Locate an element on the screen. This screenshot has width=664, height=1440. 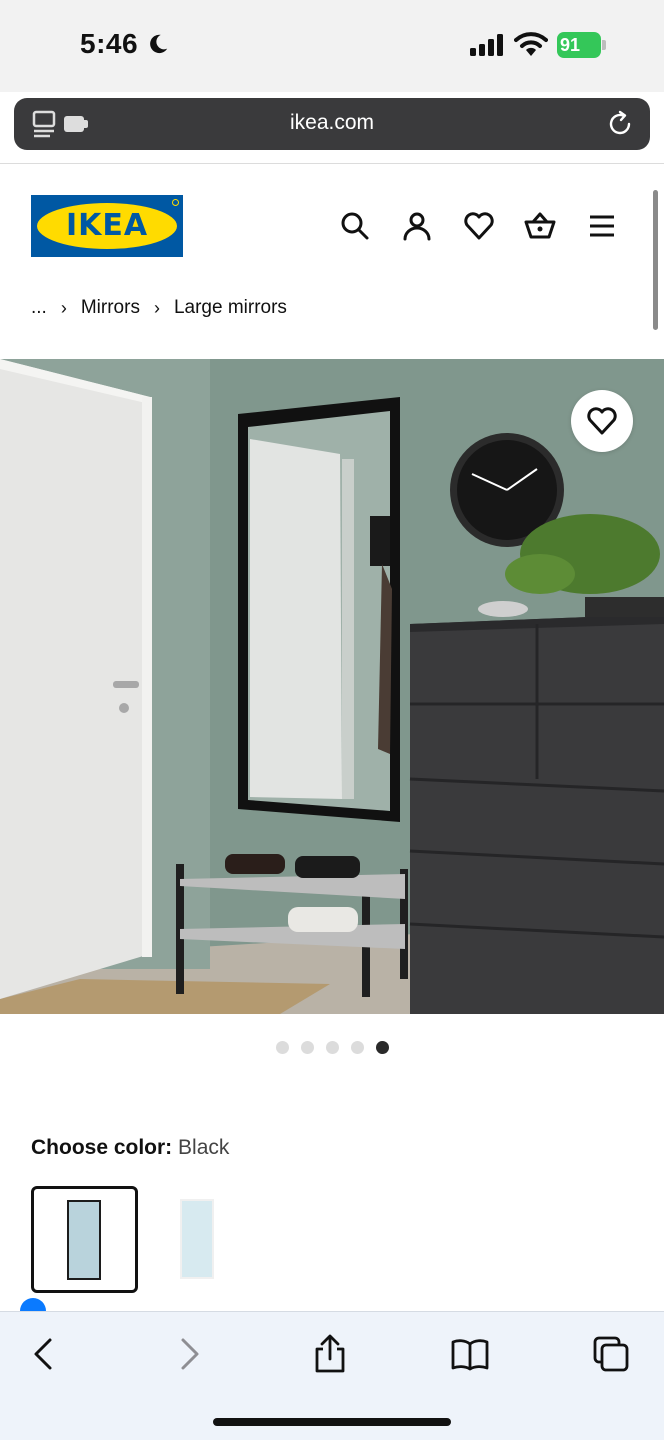
address-bar: ikea.com is located at coordinates (332, 124).